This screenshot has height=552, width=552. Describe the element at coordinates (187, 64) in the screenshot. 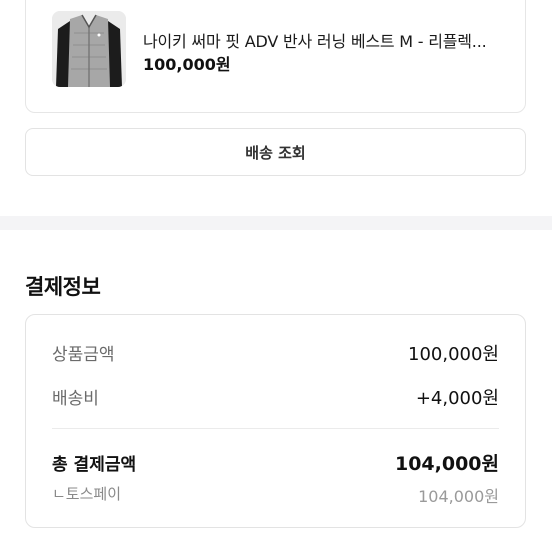

I see `product-price: 100,000원` at that location.